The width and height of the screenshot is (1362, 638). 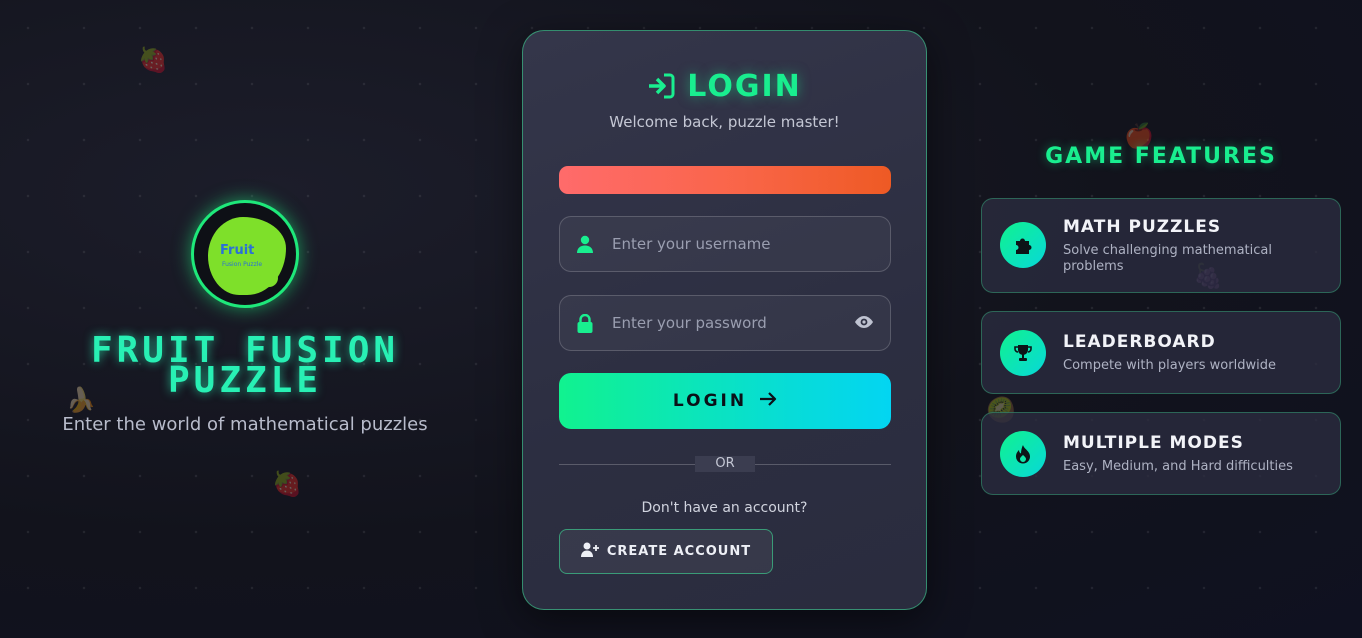 I want to click on tagline: Enter the world of mathematical puzzles, so click(x=245, y=424).